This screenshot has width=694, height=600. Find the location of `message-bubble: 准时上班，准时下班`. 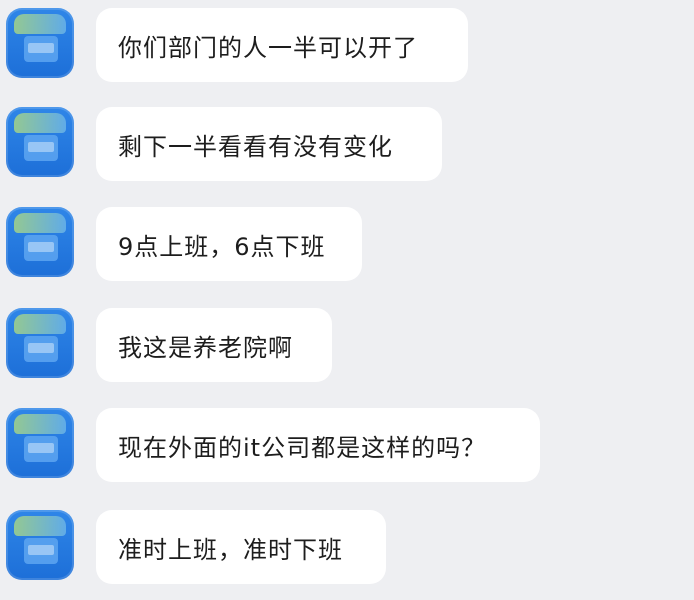

message-bubble: 准时上班，准时下班 is located at coordinates (241, 547).